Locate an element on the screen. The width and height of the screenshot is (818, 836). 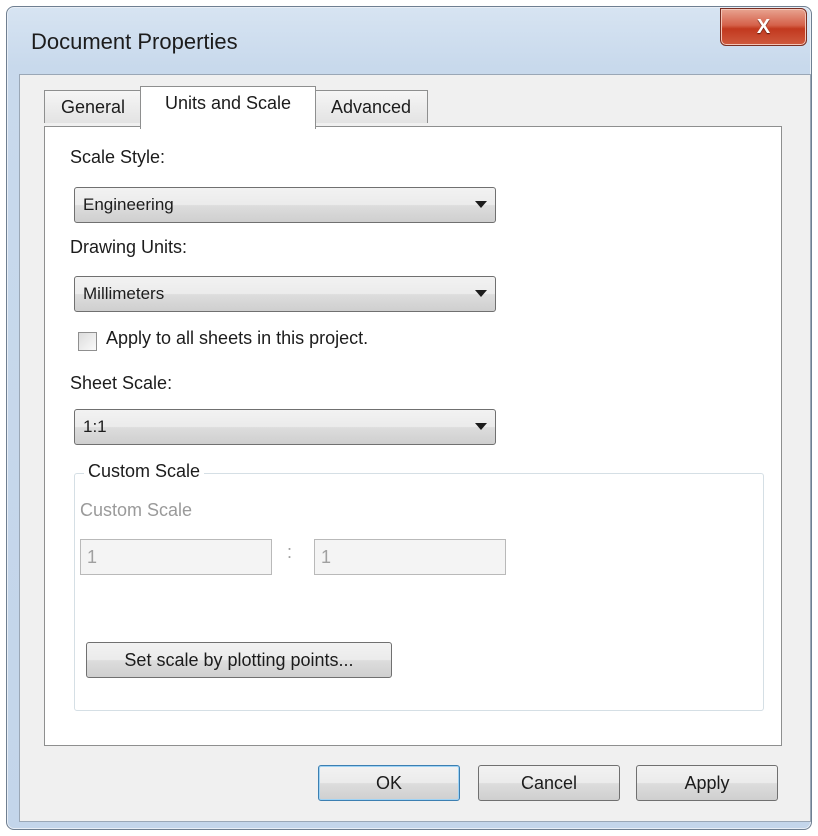
scale-style-label: Scale Style: is located at coordinates (118, 157).